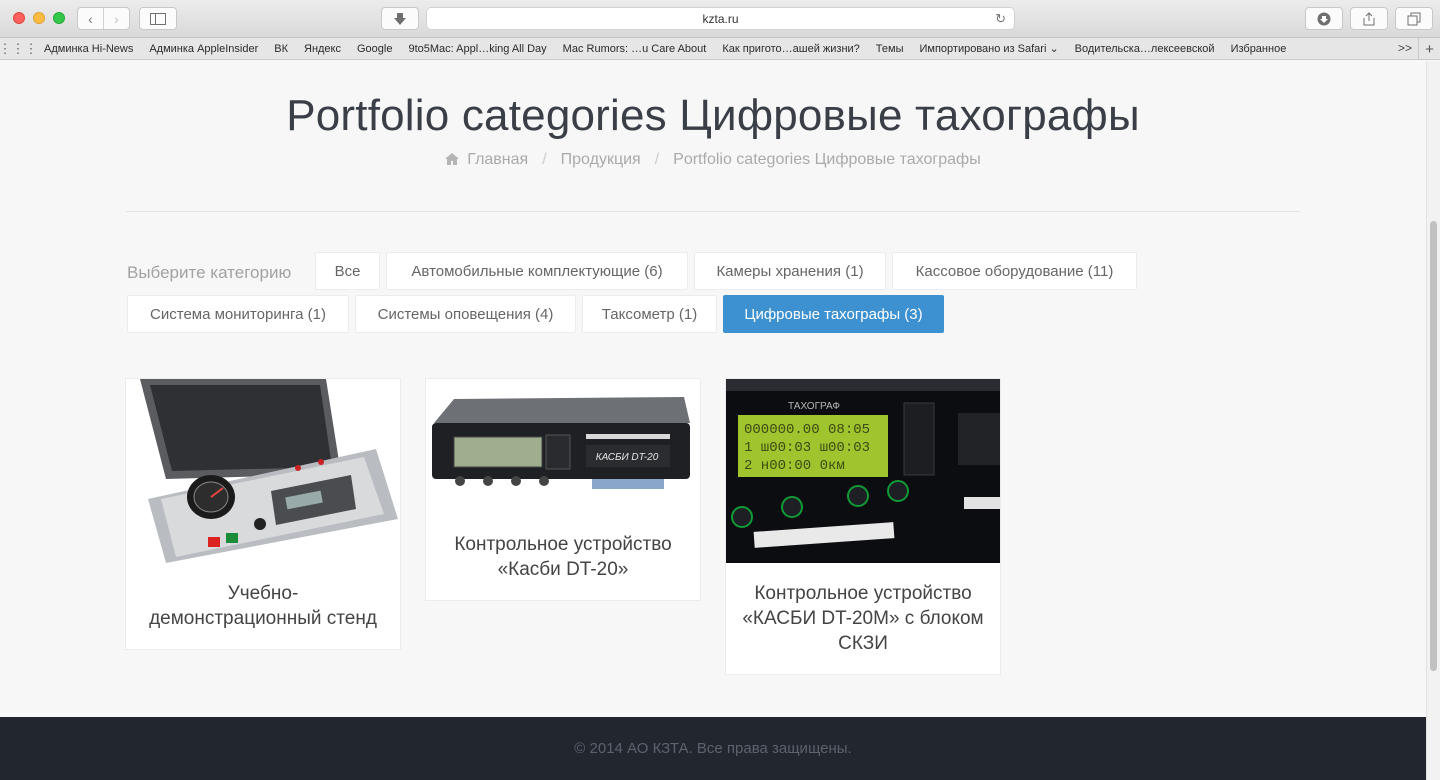 This screenshot has height=780, width=1440. Describe the element at coordinates (790, 49) in the screenshot. I see `bookmark-item: Как пригото…ашей жизни?` at that location.